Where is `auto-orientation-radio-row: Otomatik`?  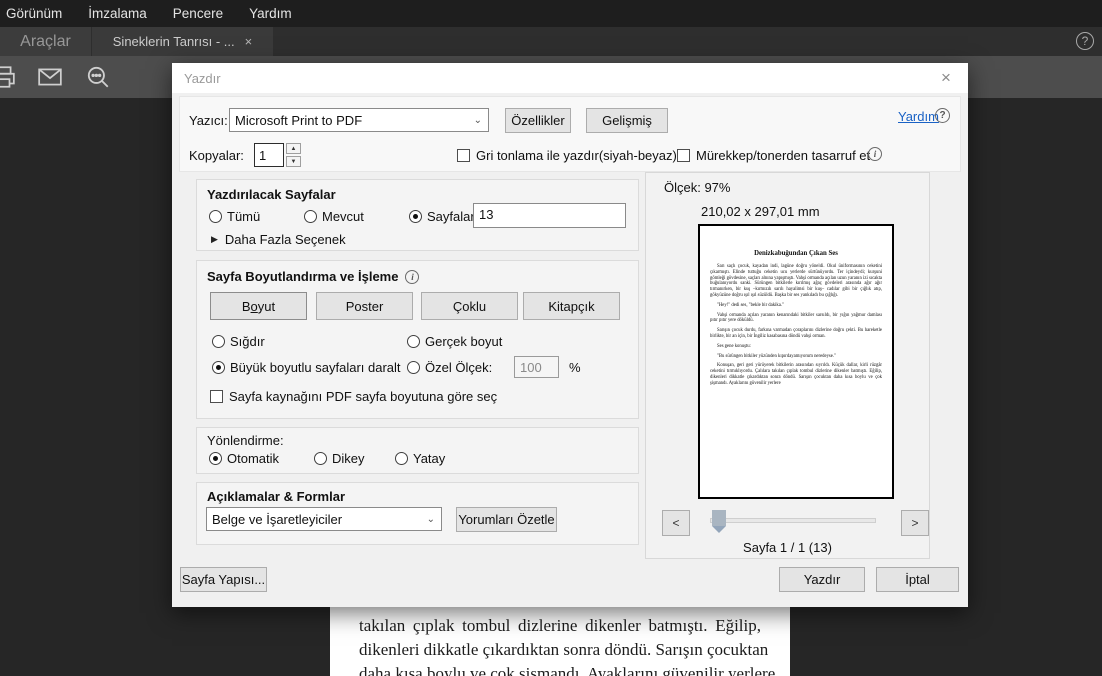
auto-orientation-radio-row: Otomatik is located at coordinates (244, 458).